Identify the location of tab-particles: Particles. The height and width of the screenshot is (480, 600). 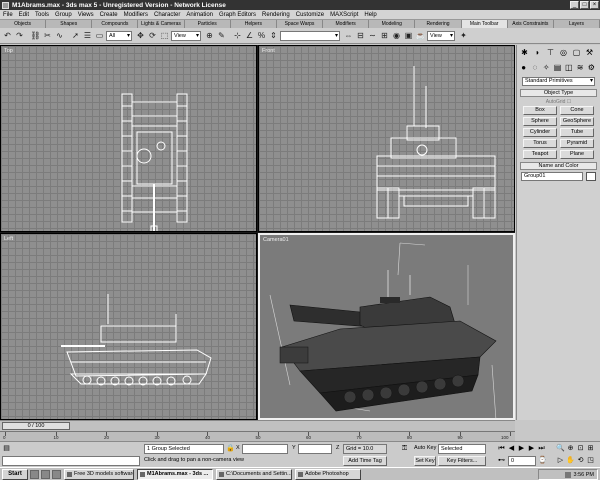
(207, 24).